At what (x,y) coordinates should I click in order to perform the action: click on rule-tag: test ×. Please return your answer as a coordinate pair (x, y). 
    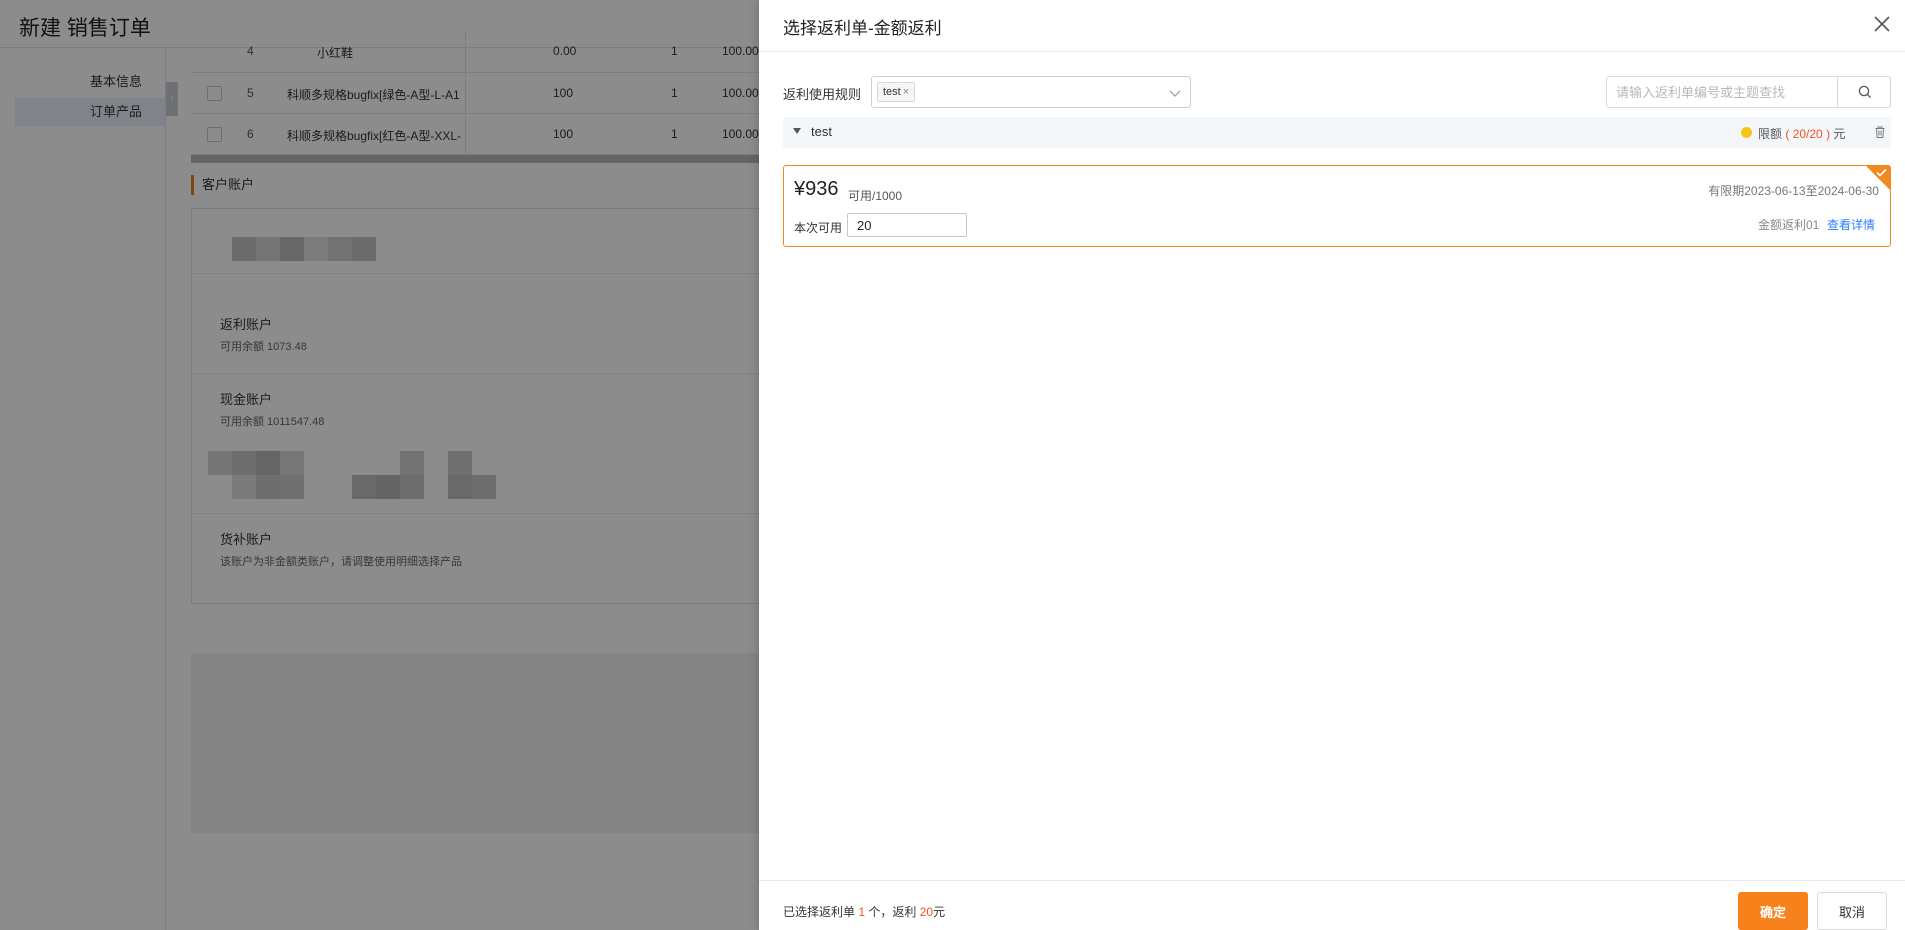
    Looking at the image, I should click on (896, 92).